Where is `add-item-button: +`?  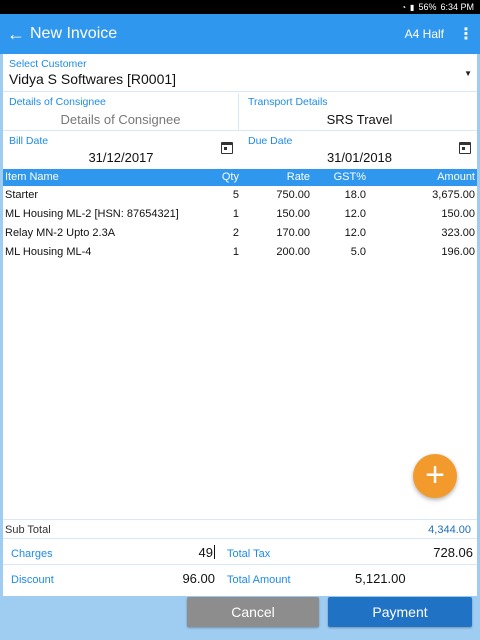 add-item-button: + is located at coordinates (435, 476).